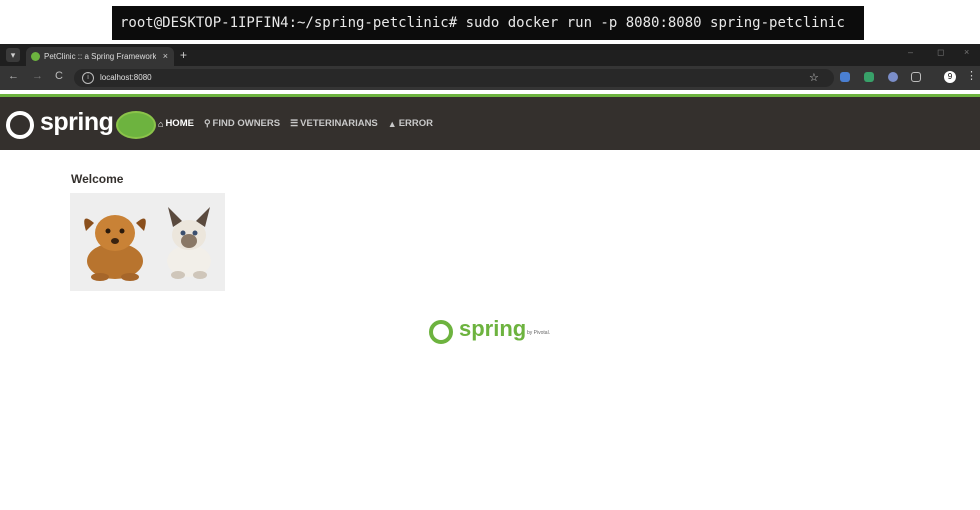 The image size is (980, 510). What do you see at coordinates (845, 77) in the screenshot?
I see `translate-extension-icon` at bounding box center [845, 77].